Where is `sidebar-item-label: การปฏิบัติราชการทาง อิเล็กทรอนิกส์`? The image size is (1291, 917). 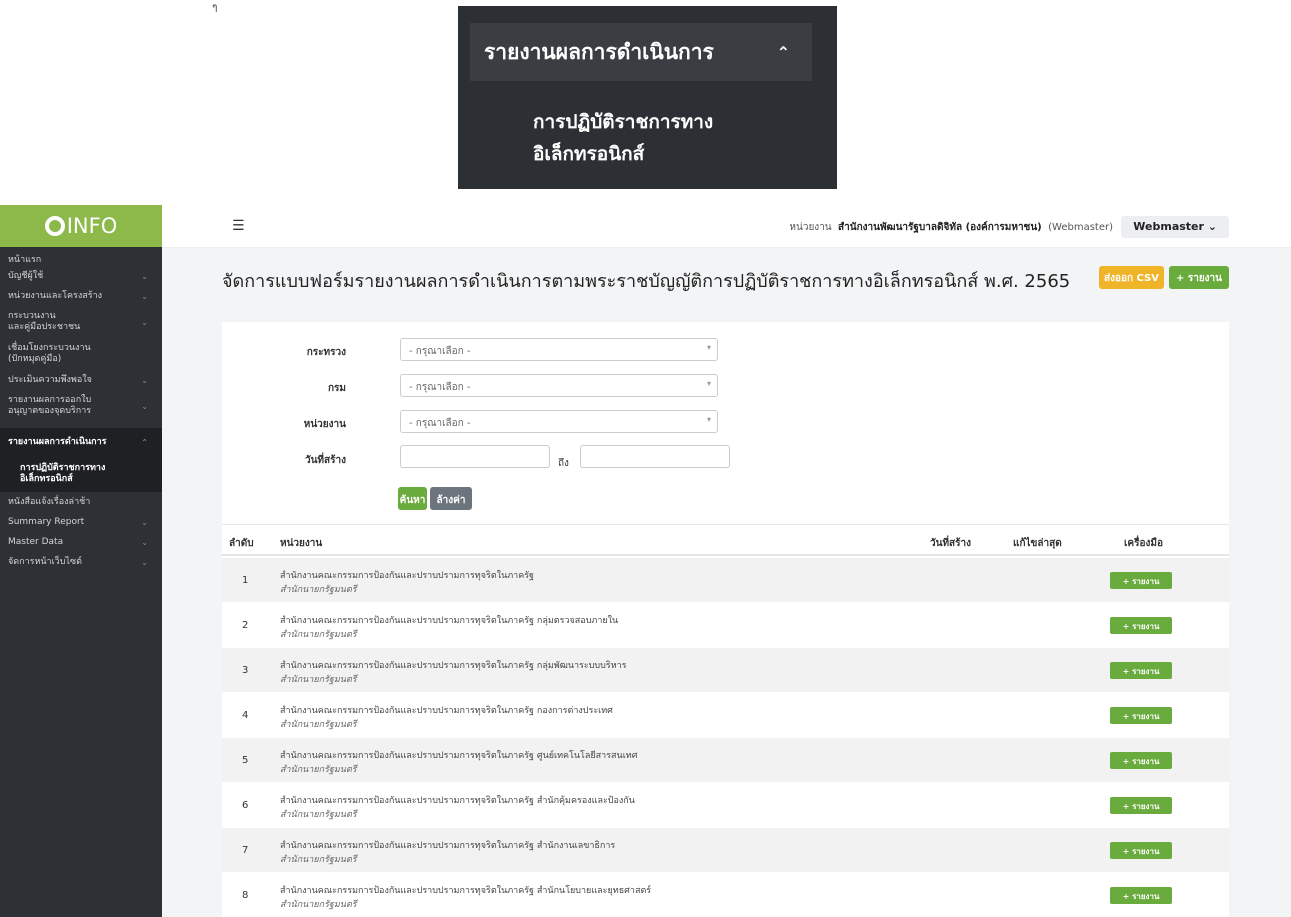
sidebar-item-label: การปฏิบัติราชการทาง อิเล็กทรอนิกส์ is located at coordinates (63, 473).